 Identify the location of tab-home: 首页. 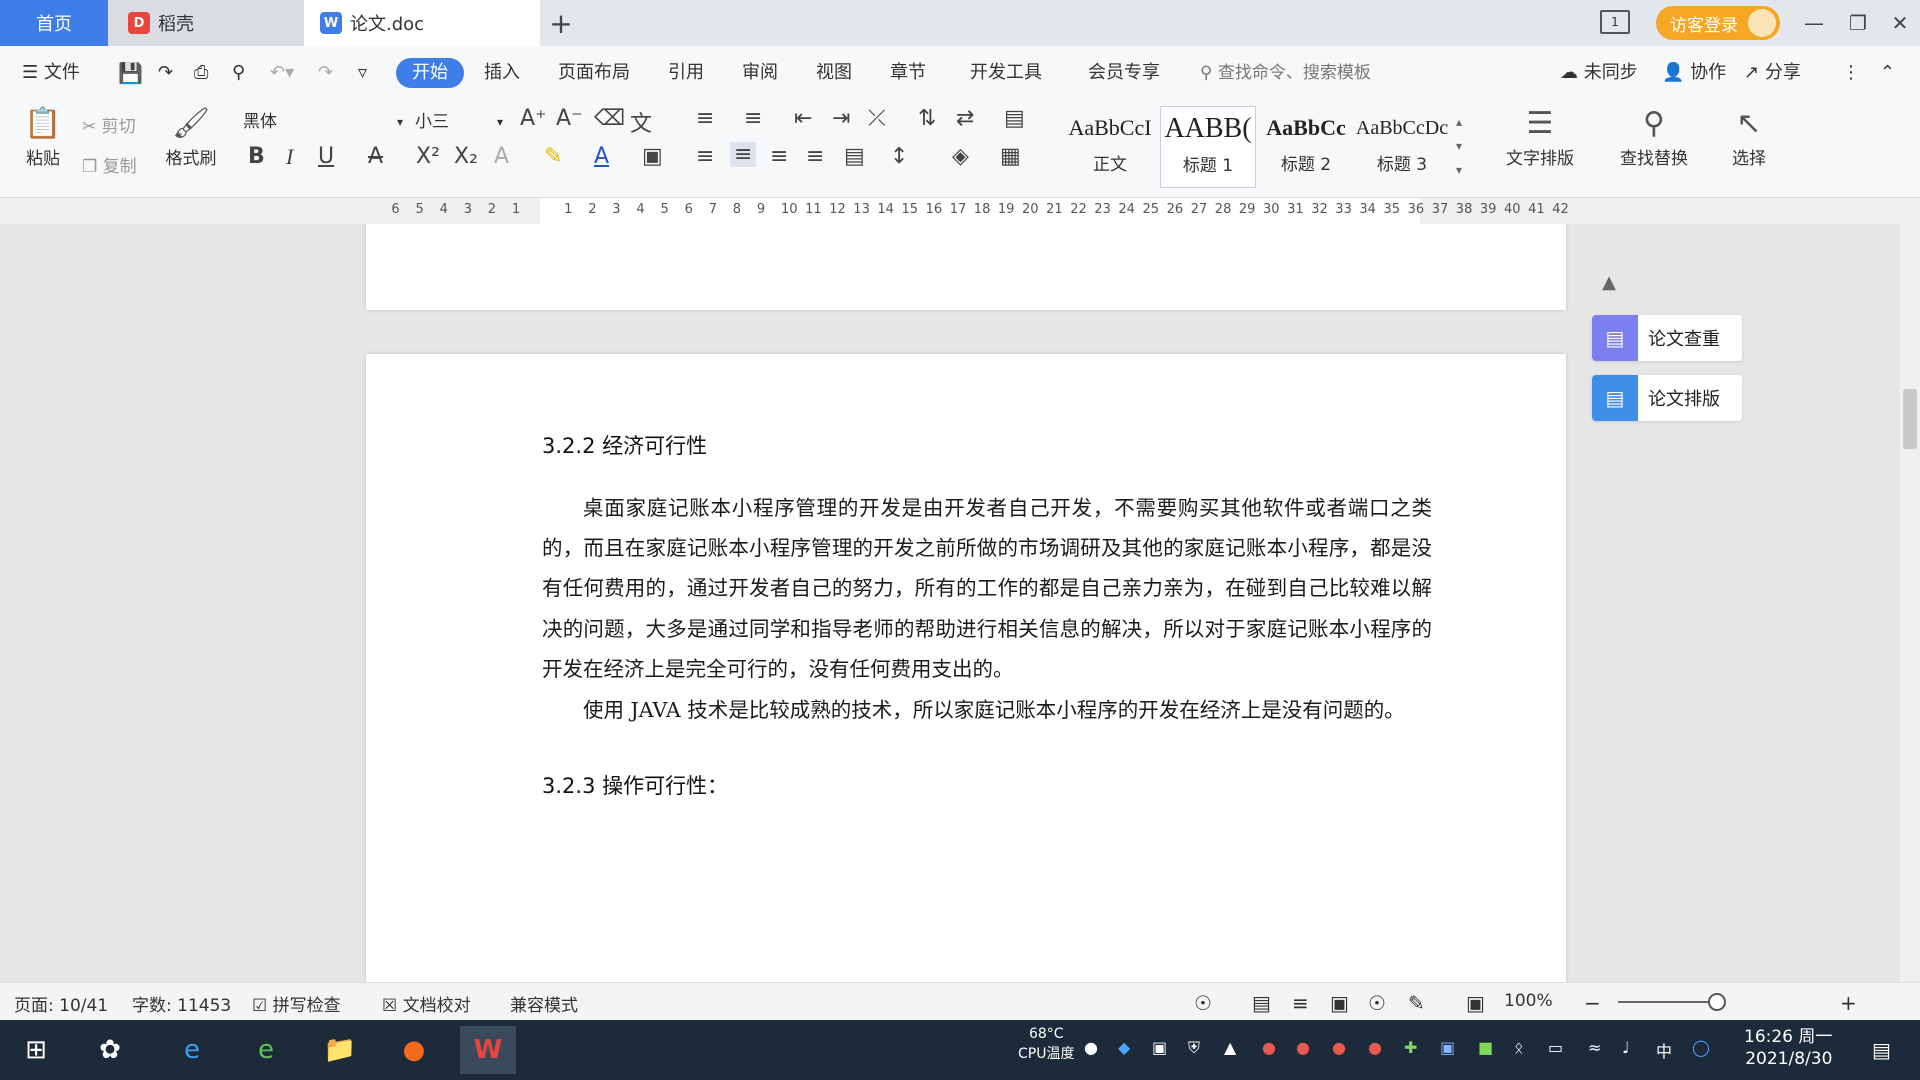
(54, 23).